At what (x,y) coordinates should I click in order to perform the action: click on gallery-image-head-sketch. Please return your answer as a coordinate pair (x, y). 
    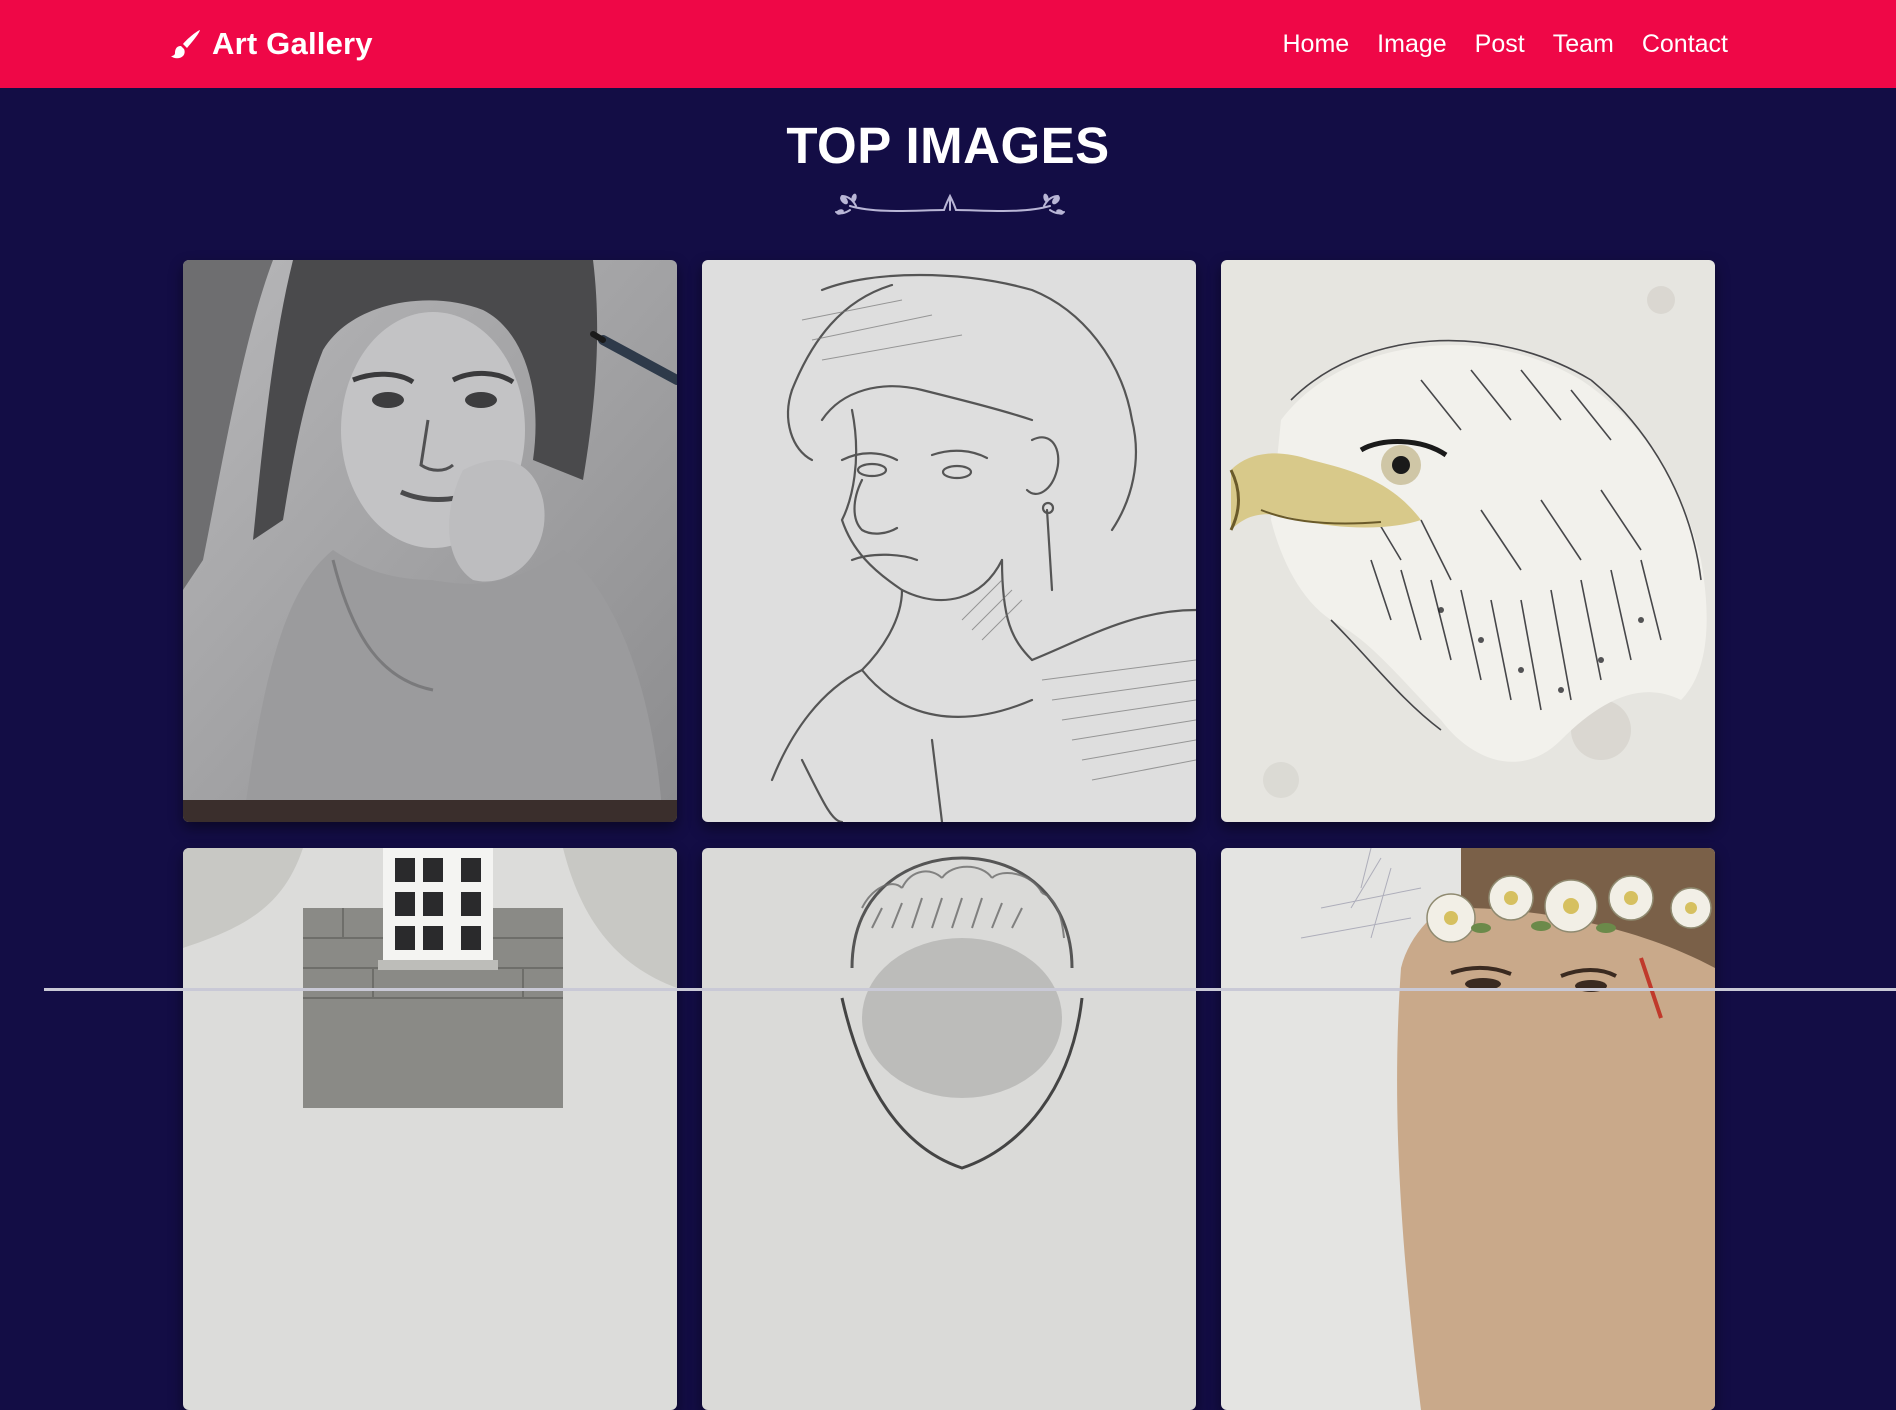
    Looking at the image, I should click on (949, 1129).